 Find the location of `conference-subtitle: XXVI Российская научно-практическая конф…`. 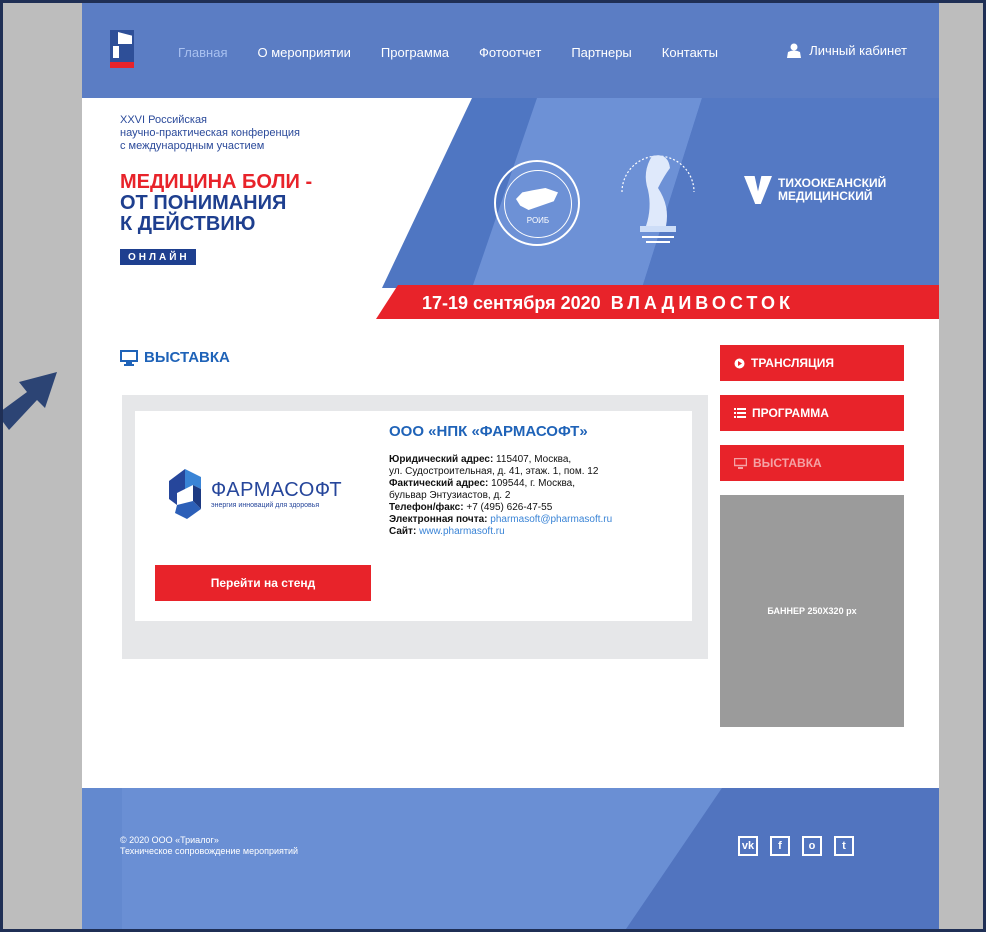

conference-subtitle: XXVI Российская научно-практическая конф… is located at coordinates (210, 133).